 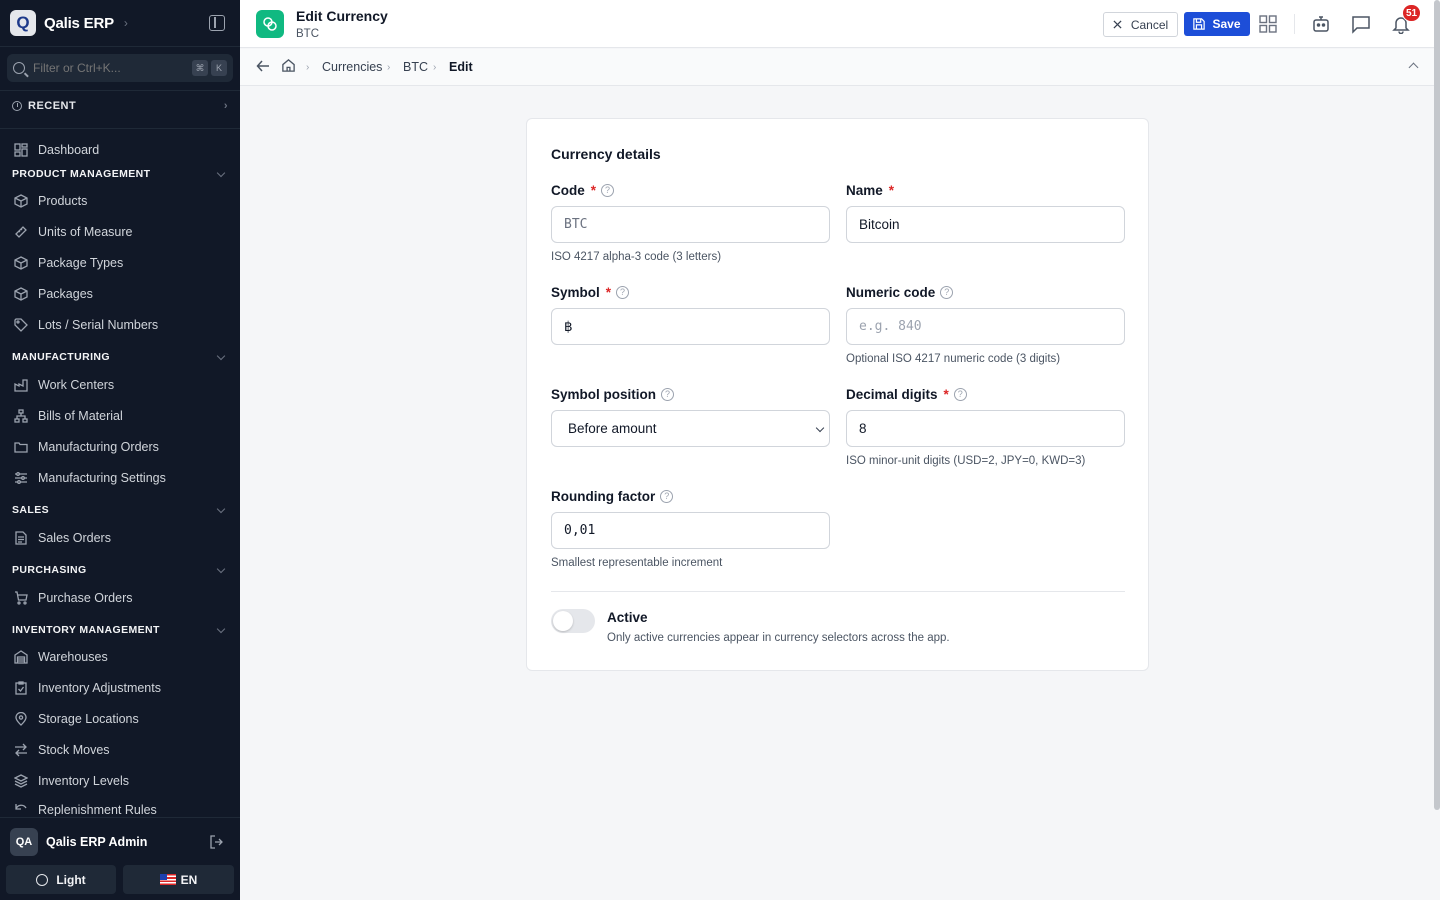 I want to click on language-label: EN, so click(x=189, y=879).